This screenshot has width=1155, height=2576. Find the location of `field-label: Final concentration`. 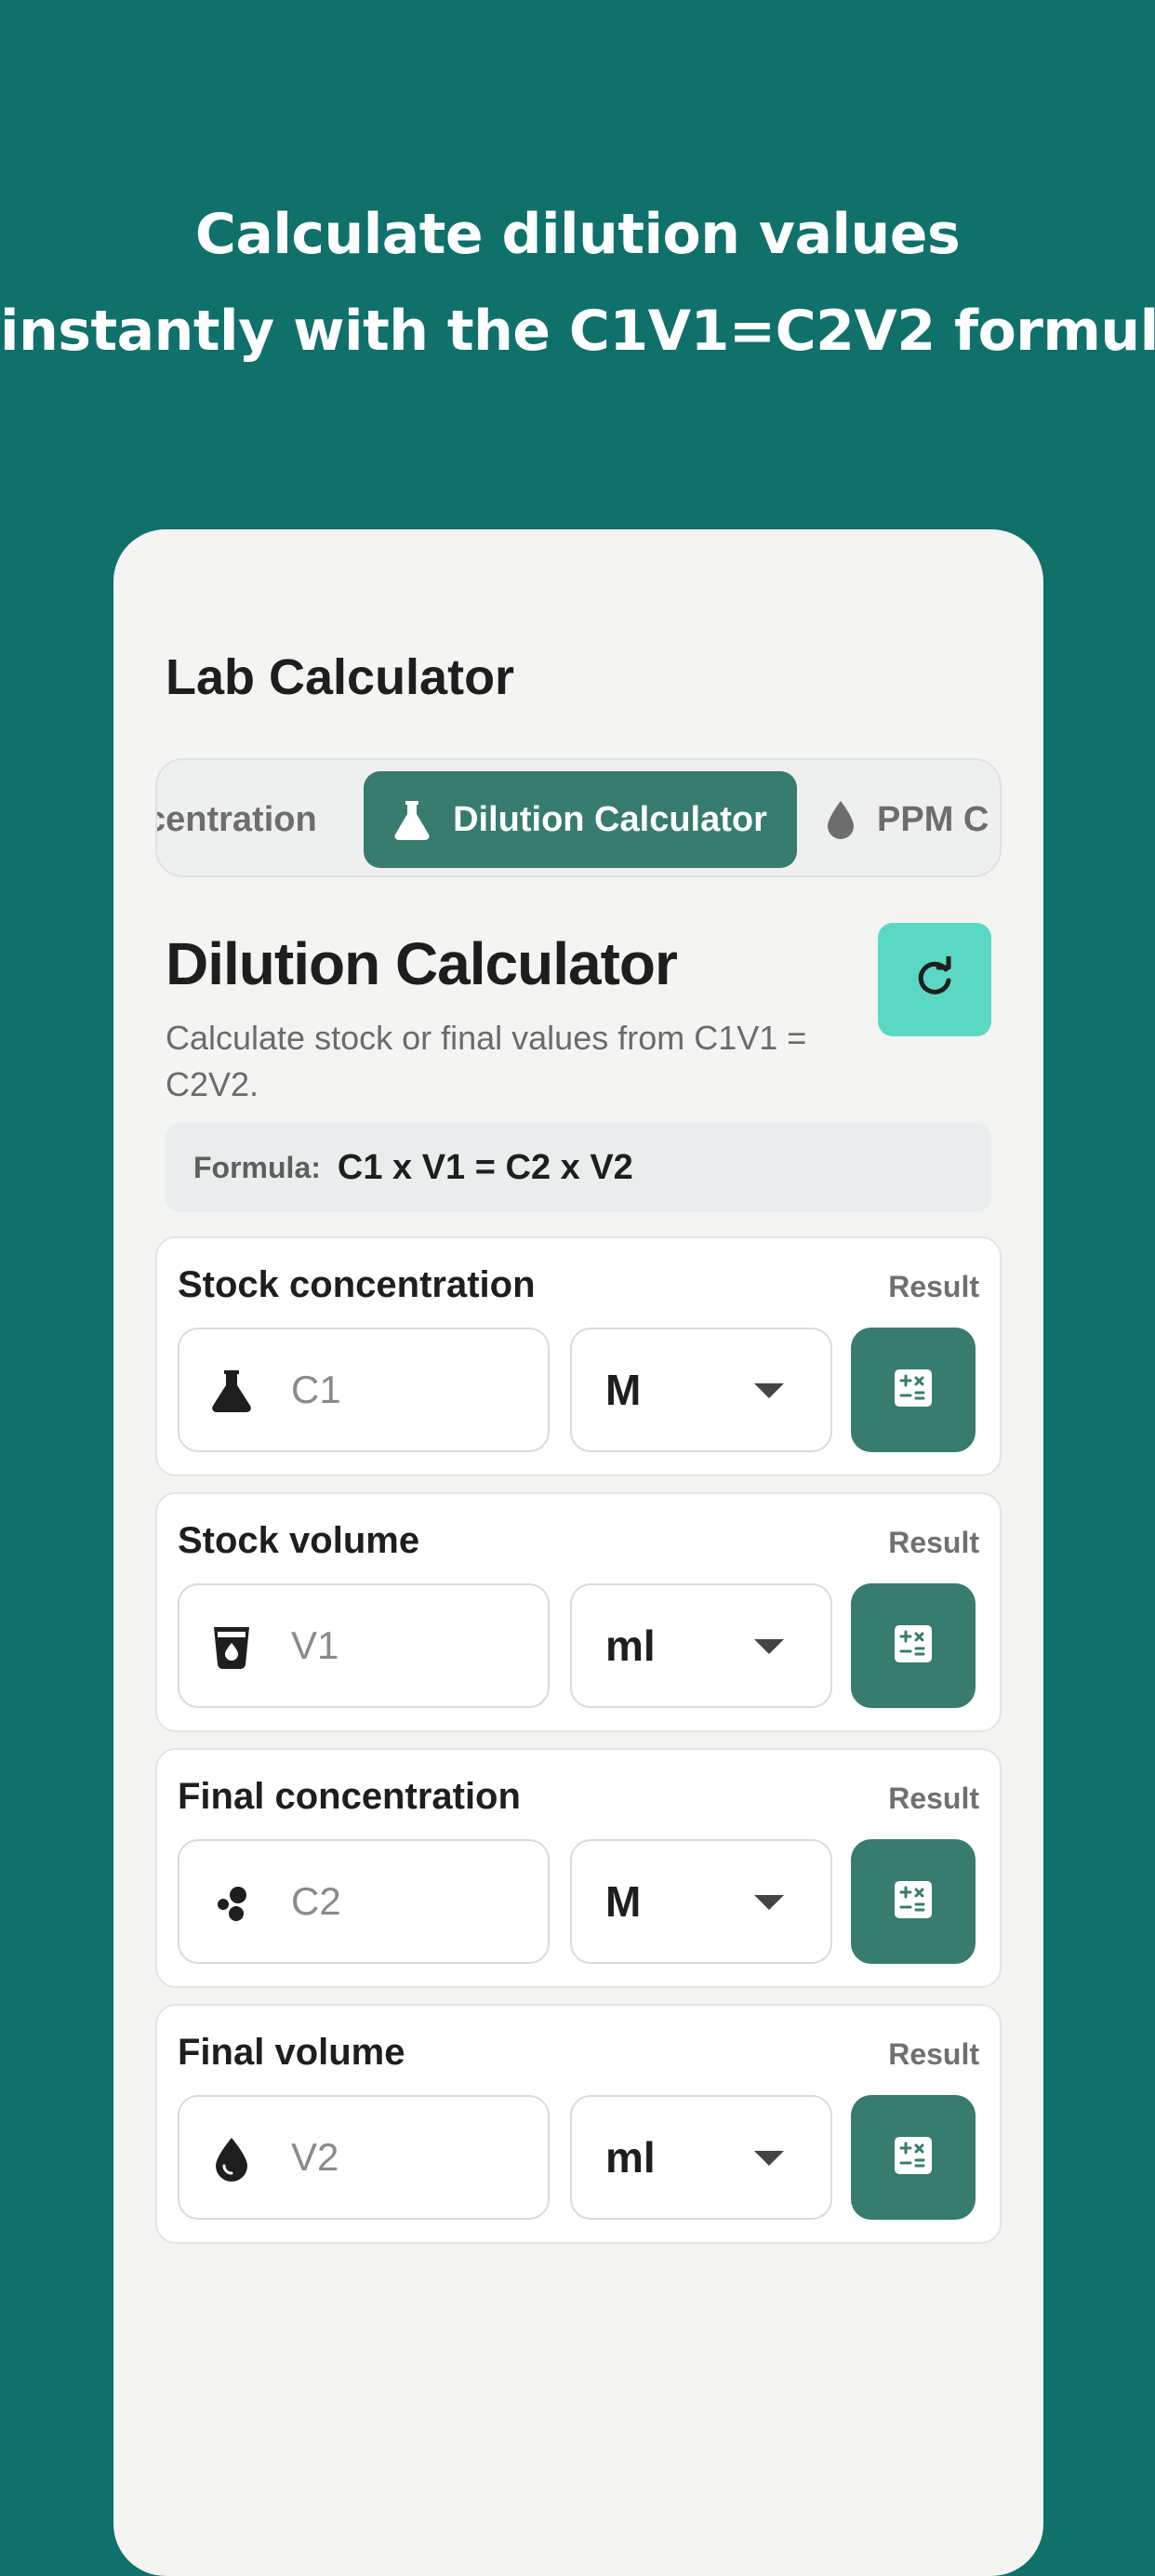

field-label: Final concentration is located at coordinates (349, 1796).